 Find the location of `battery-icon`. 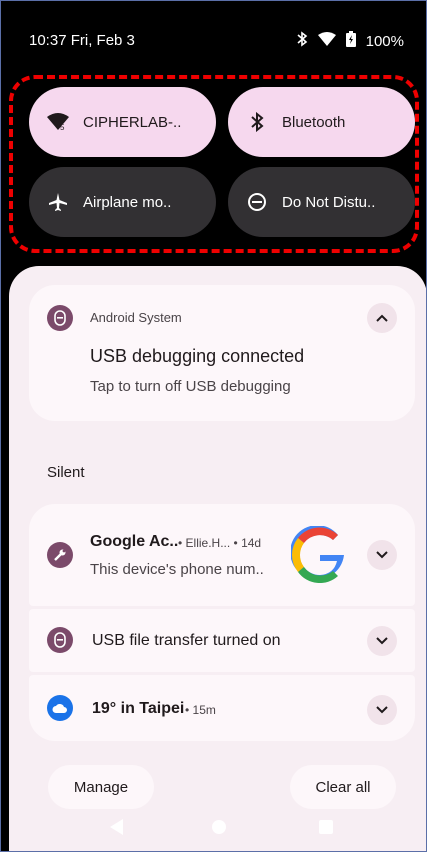

battery-icon is located at coordinates (350, 41).